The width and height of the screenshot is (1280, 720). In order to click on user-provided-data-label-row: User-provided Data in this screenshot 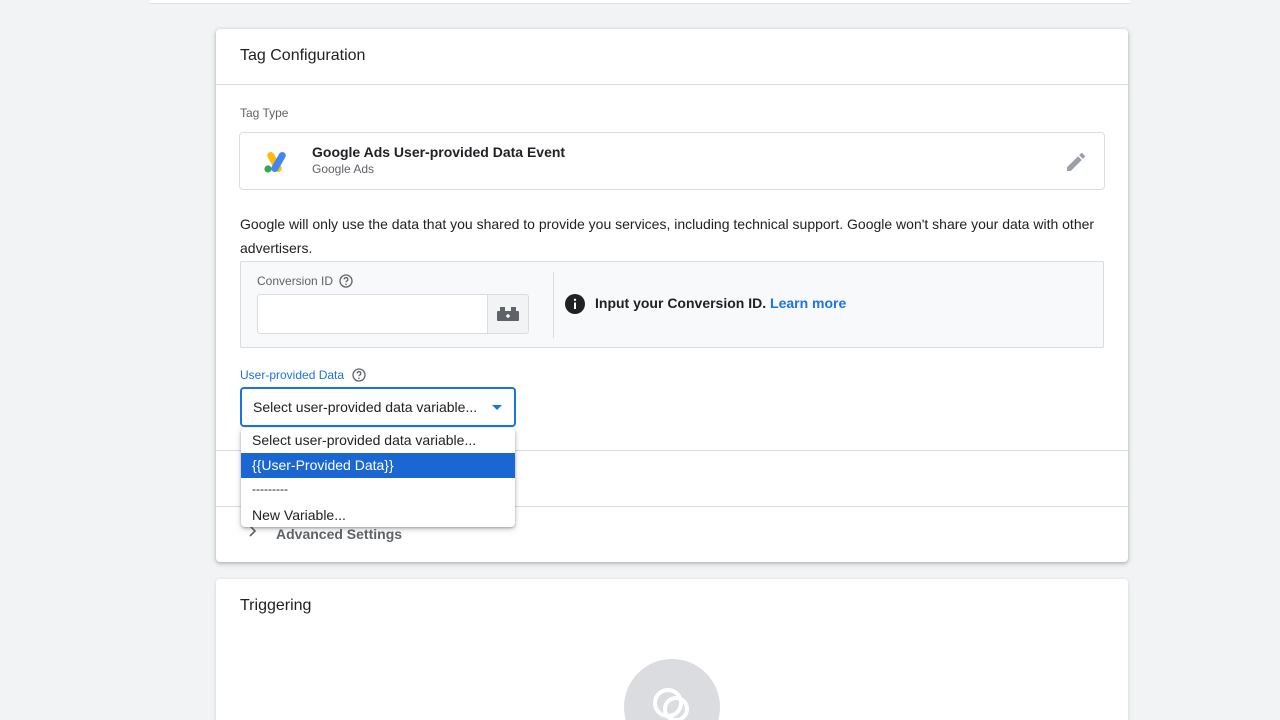, I will do `click(303, 375)`.